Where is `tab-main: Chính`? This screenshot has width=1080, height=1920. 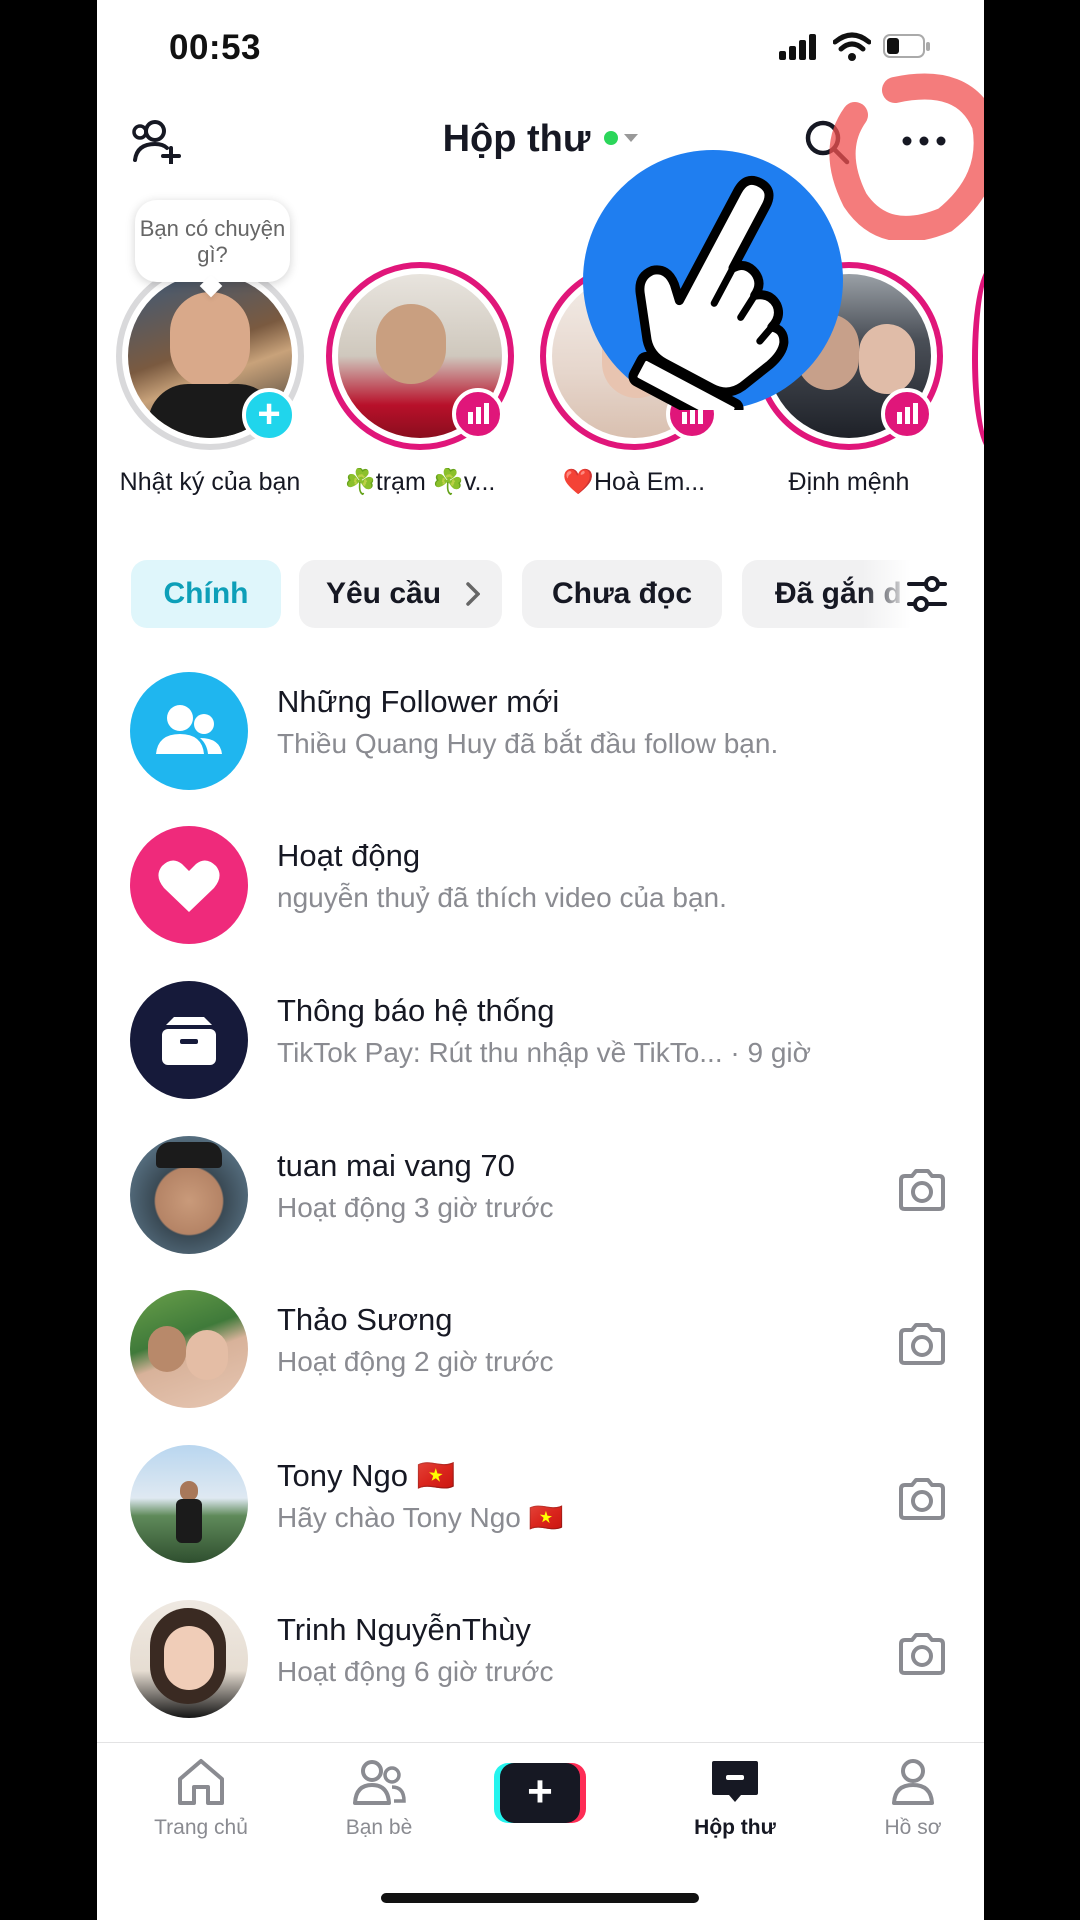
tab-main: Chính is located at coordinates (206, 594).